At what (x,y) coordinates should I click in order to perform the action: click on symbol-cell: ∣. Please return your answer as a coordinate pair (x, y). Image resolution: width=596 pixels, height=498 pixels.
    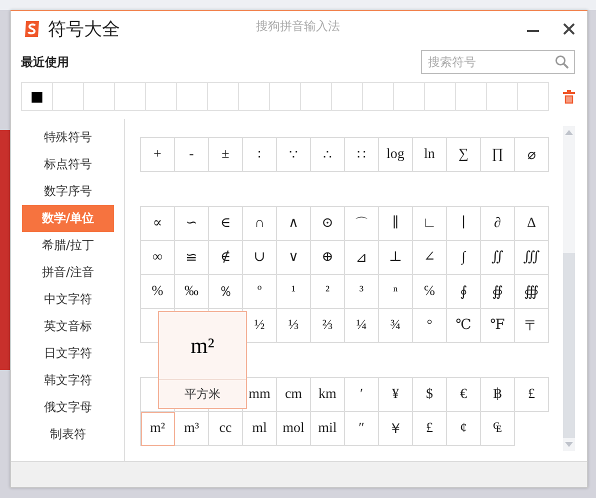
    Looking at the image, I should click on (464, 224).